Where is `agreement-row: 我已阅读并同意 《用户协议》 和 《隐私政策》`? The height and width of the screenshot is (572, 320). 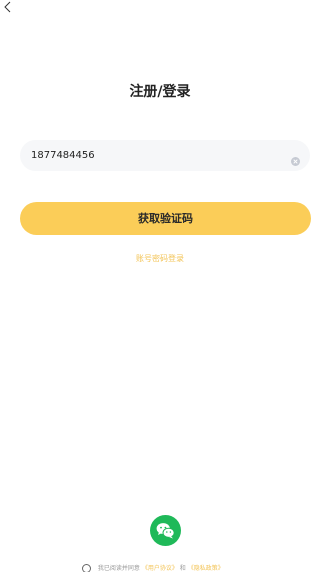 agreement-row: 我已阅读并同意 《用户协议》 和 《隐私政策》 is located at coordinates (153, 567).